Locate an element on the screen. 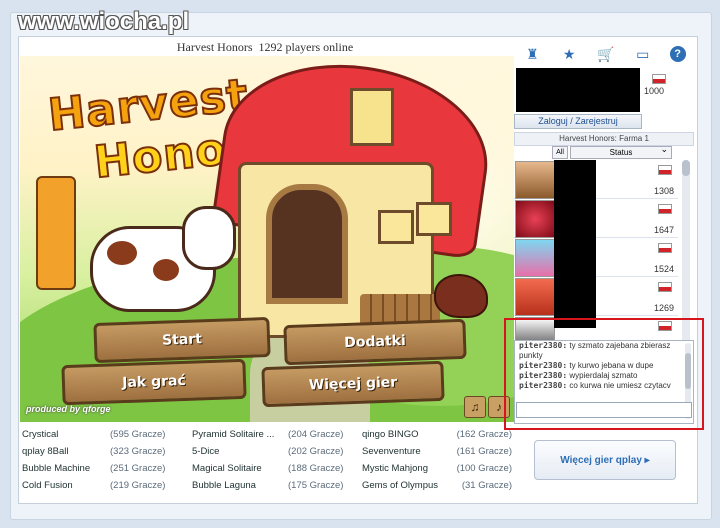 This screenshot has width=720, height=528. game-link: Sevenventure is located at coordinates (409, 451).